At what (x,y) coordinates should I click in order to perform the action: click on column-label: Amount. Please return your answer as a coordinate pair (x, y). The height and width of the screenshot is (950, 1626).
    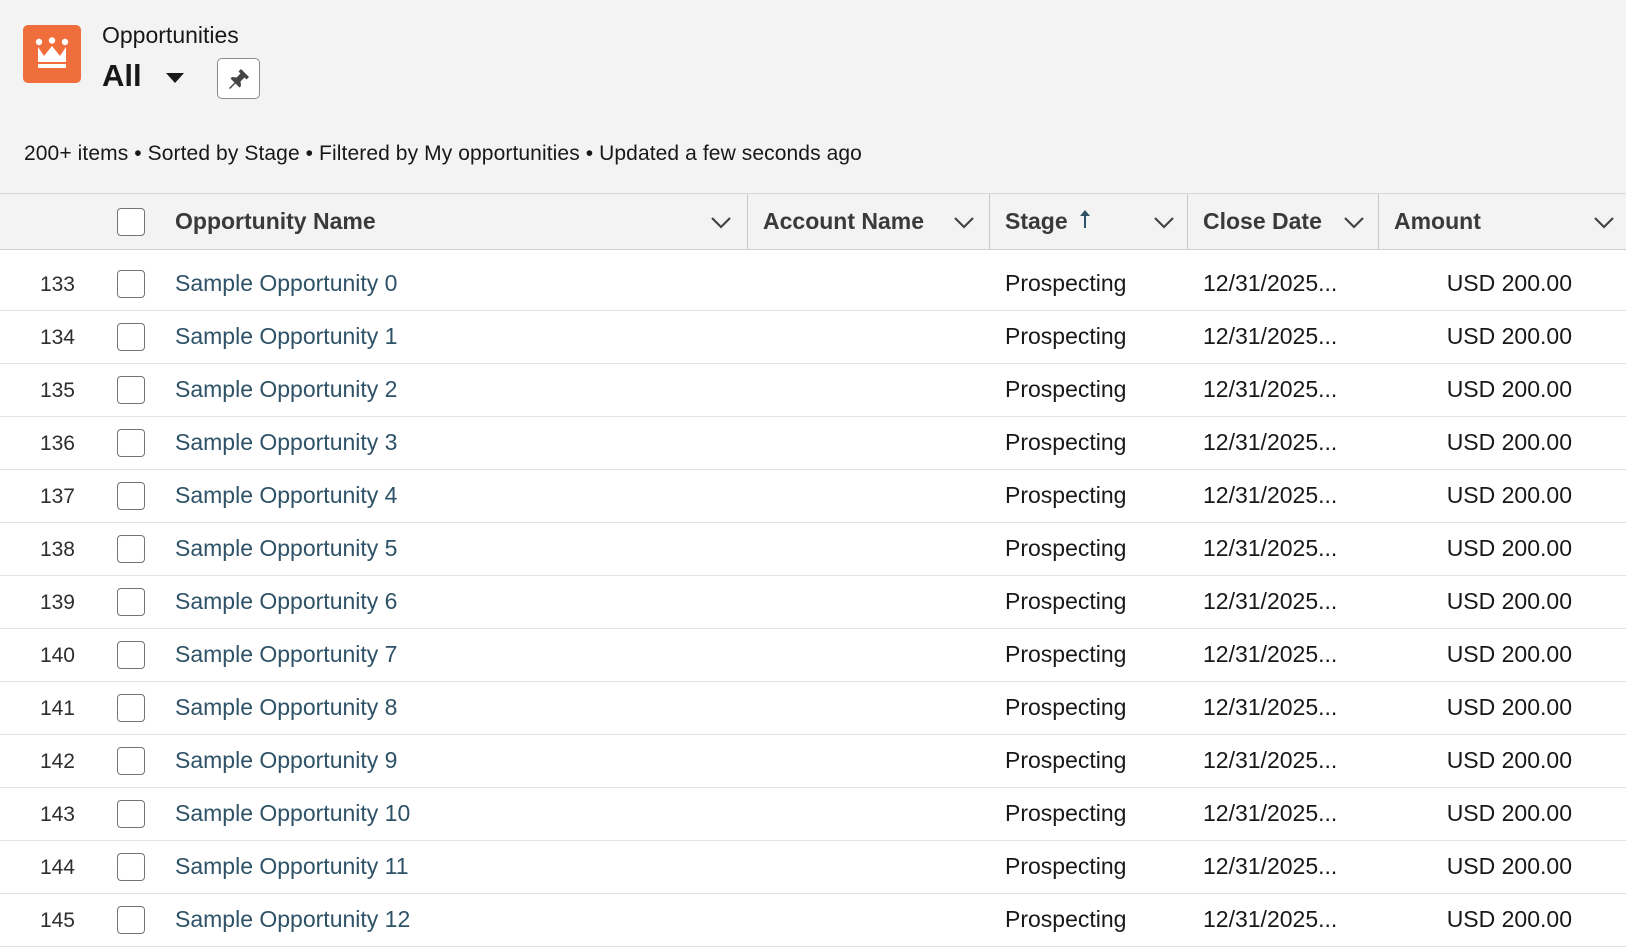
    Looking at the image, I should click on (1437, 221).